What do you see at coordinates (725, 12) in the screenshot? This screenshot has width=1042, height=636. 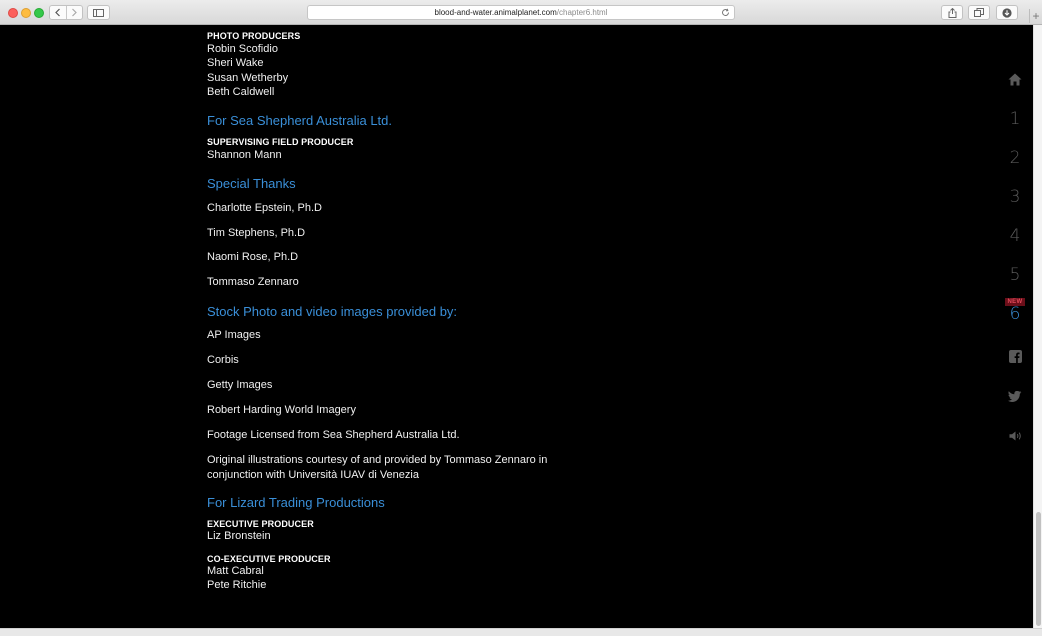 I see `reload-icon` at bounding box center [725, 12].